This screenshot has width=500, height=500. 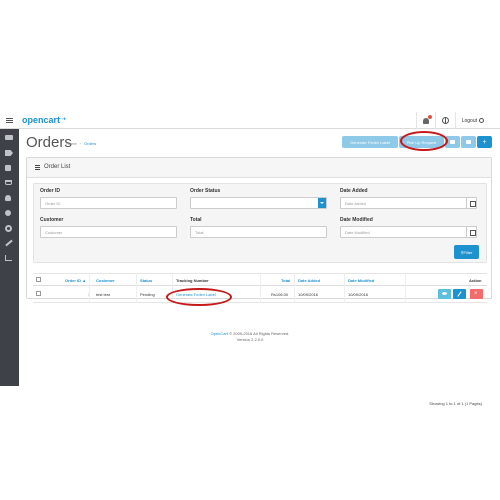 I want to click on cog-icon, so click(x=8, y=228).